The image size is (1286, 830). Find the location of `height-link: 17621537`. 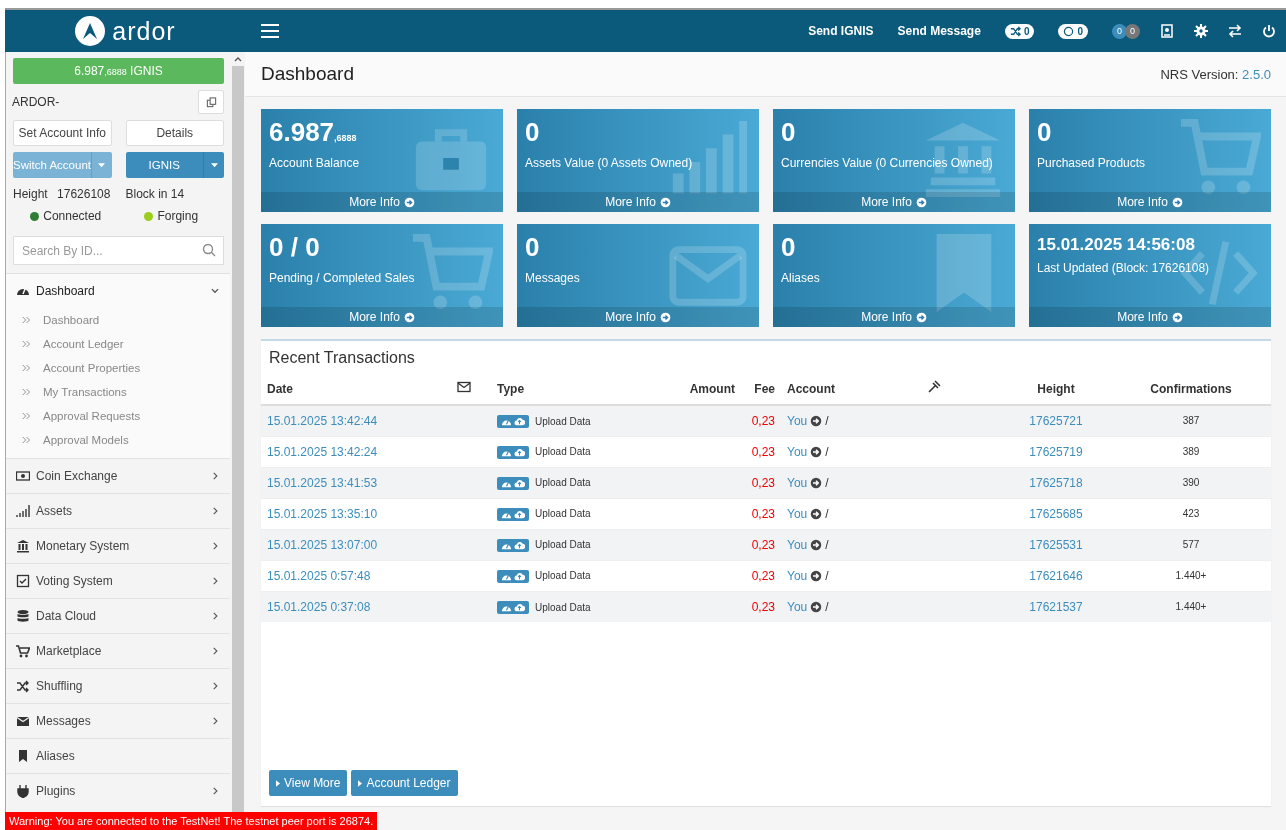

height-link: 17621537 is located at coordinates (1056, 606).